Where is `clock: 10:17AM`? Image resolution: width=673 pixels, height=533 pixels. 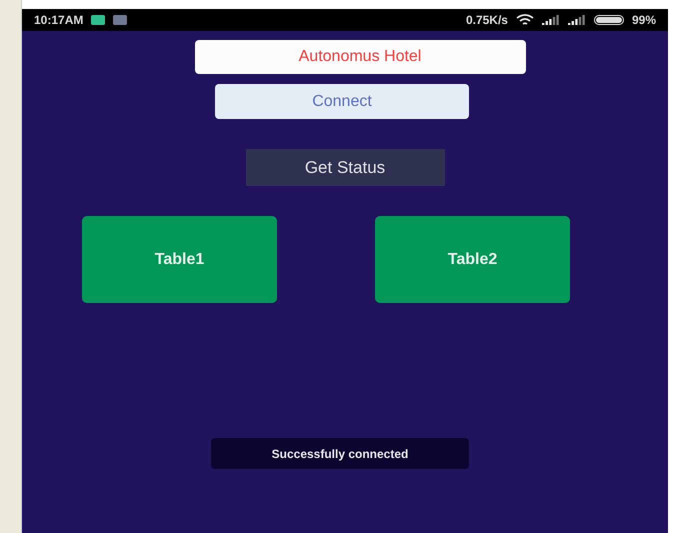
clock: 10:17AM is located at coordinates (59, 20).